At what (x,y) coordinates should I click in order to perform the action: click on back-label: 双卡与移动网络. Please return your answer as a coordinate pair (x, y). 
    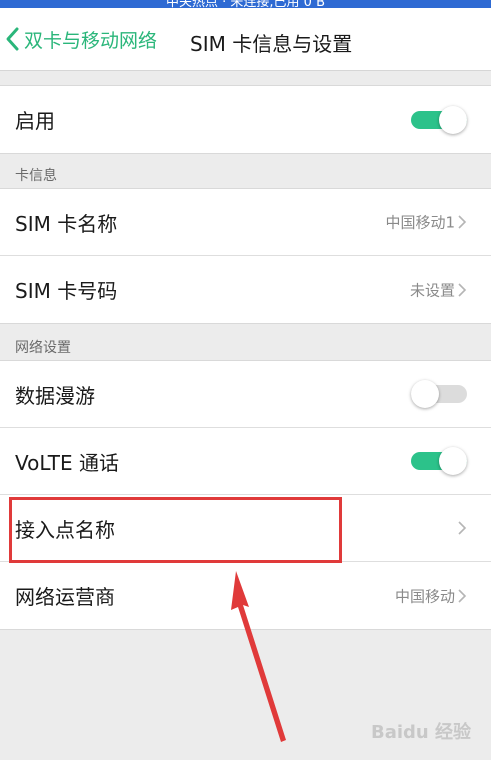
    Looking at the image, I should click on (91, 40).